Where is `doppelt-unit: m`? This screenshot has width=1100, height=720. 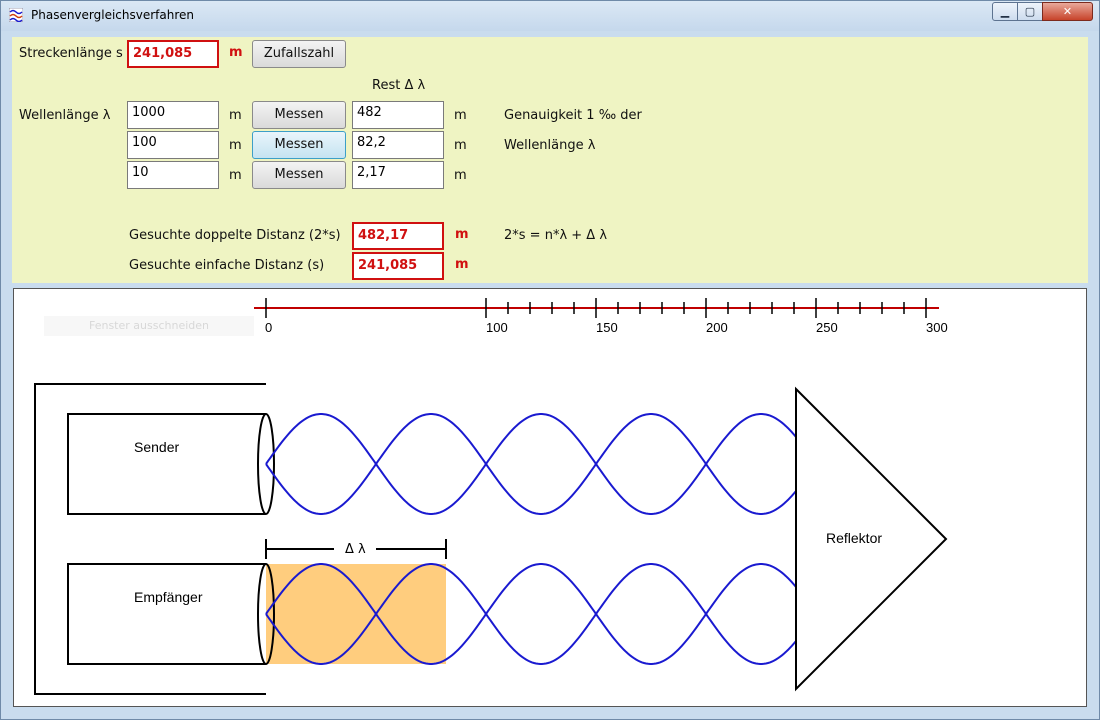
doppelt-unit: m is located at coordinates (462, 234).